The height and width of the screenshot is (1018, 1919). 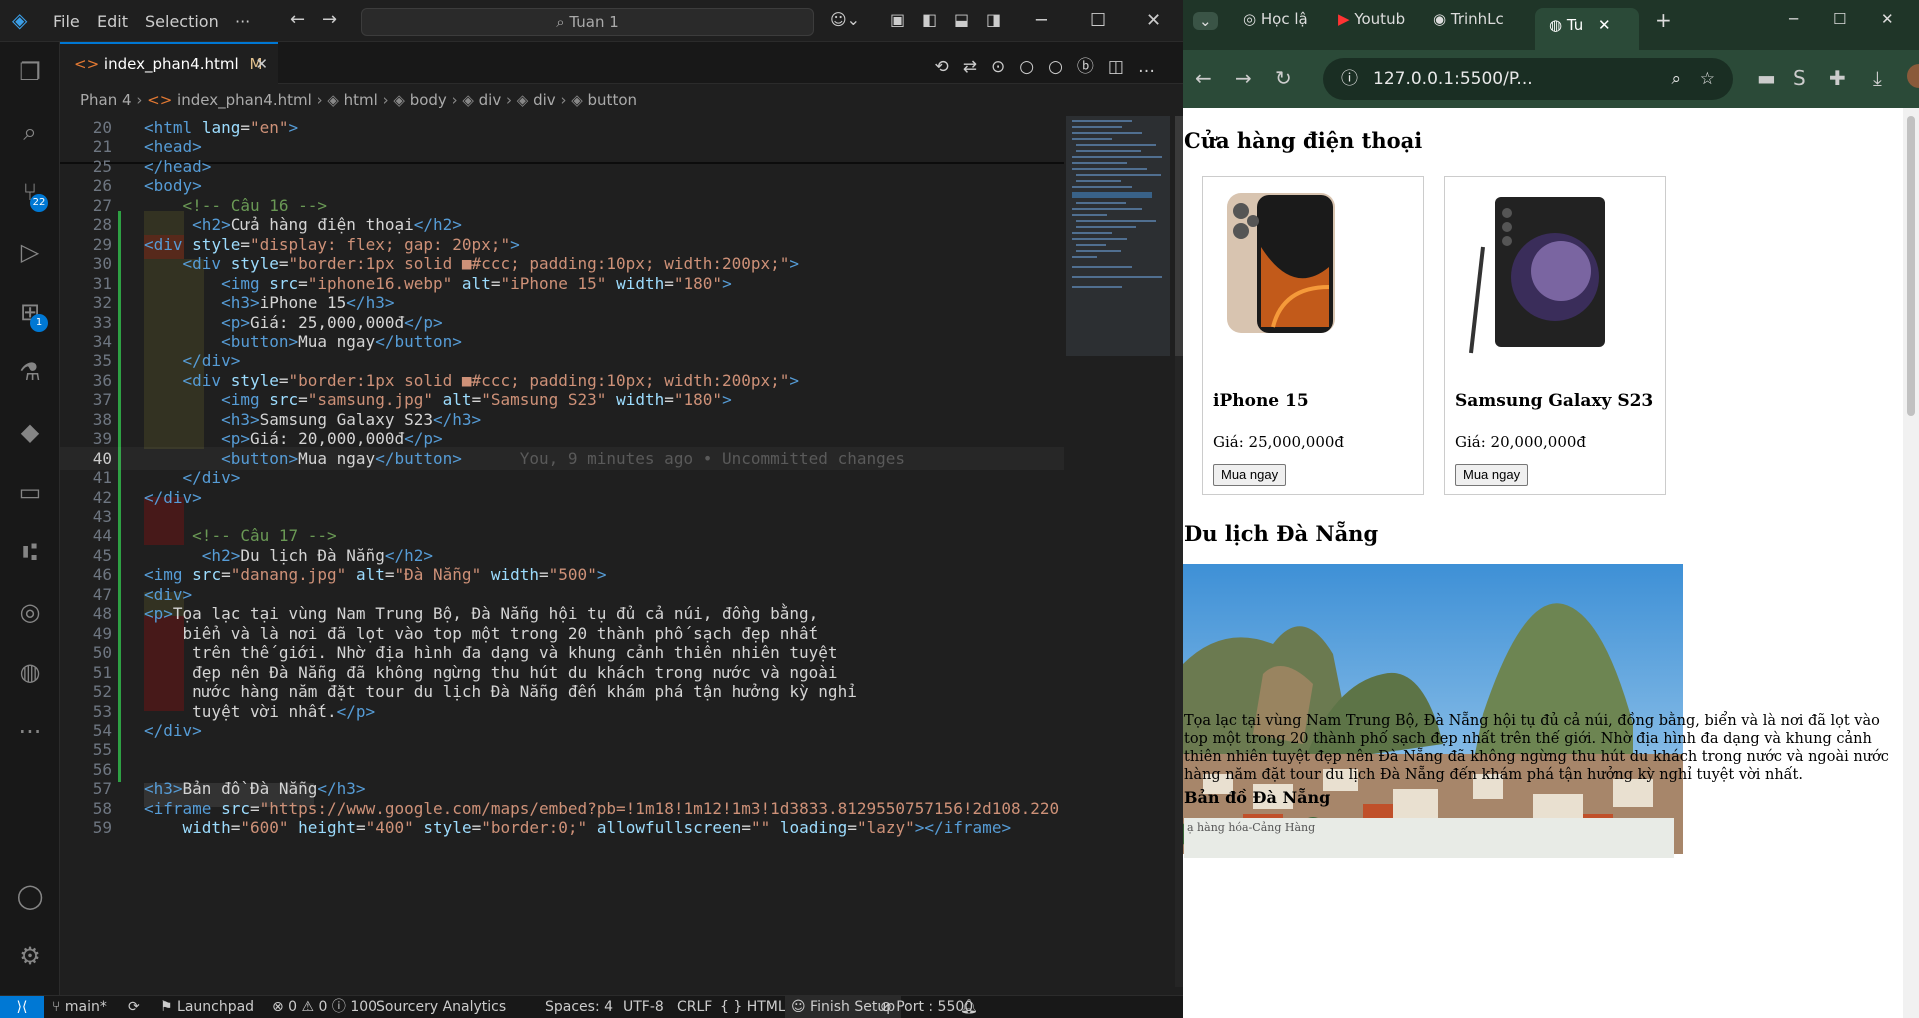 I want to click on account-icon: ◯, so click(x=30, y=896).